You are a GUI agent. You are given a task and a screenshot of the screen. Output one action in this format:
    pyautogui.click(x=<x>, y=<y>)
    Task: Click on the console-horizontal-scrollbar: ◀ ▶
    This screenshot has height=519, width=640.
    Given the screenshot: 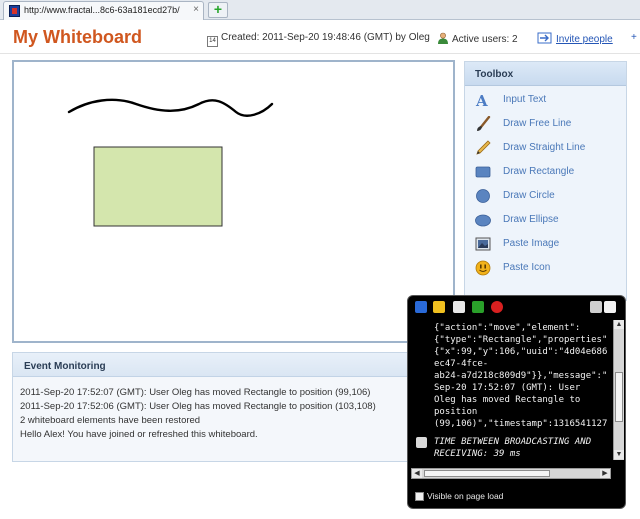 What is the action you would take?
    pyautogui.click(x=511, y=473)
    